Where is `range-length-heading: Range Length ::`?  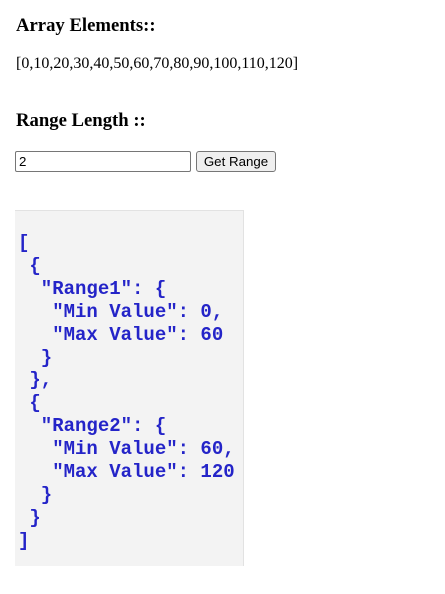
range-length-heading: Range Length :: is located at coordinates (81, 120).